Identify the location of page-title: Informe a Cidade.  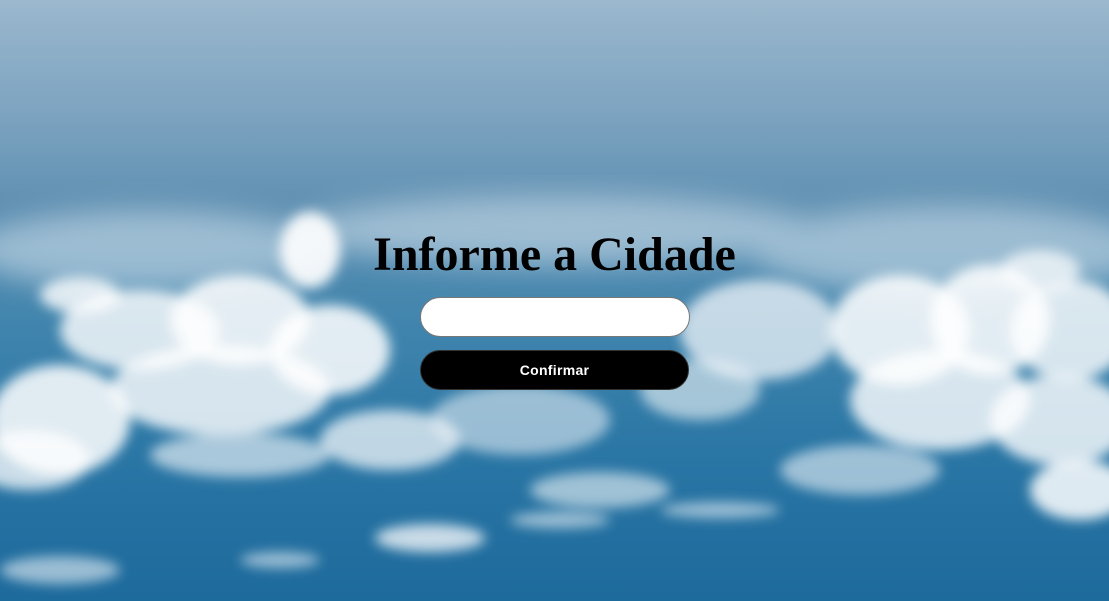
(554, 254).